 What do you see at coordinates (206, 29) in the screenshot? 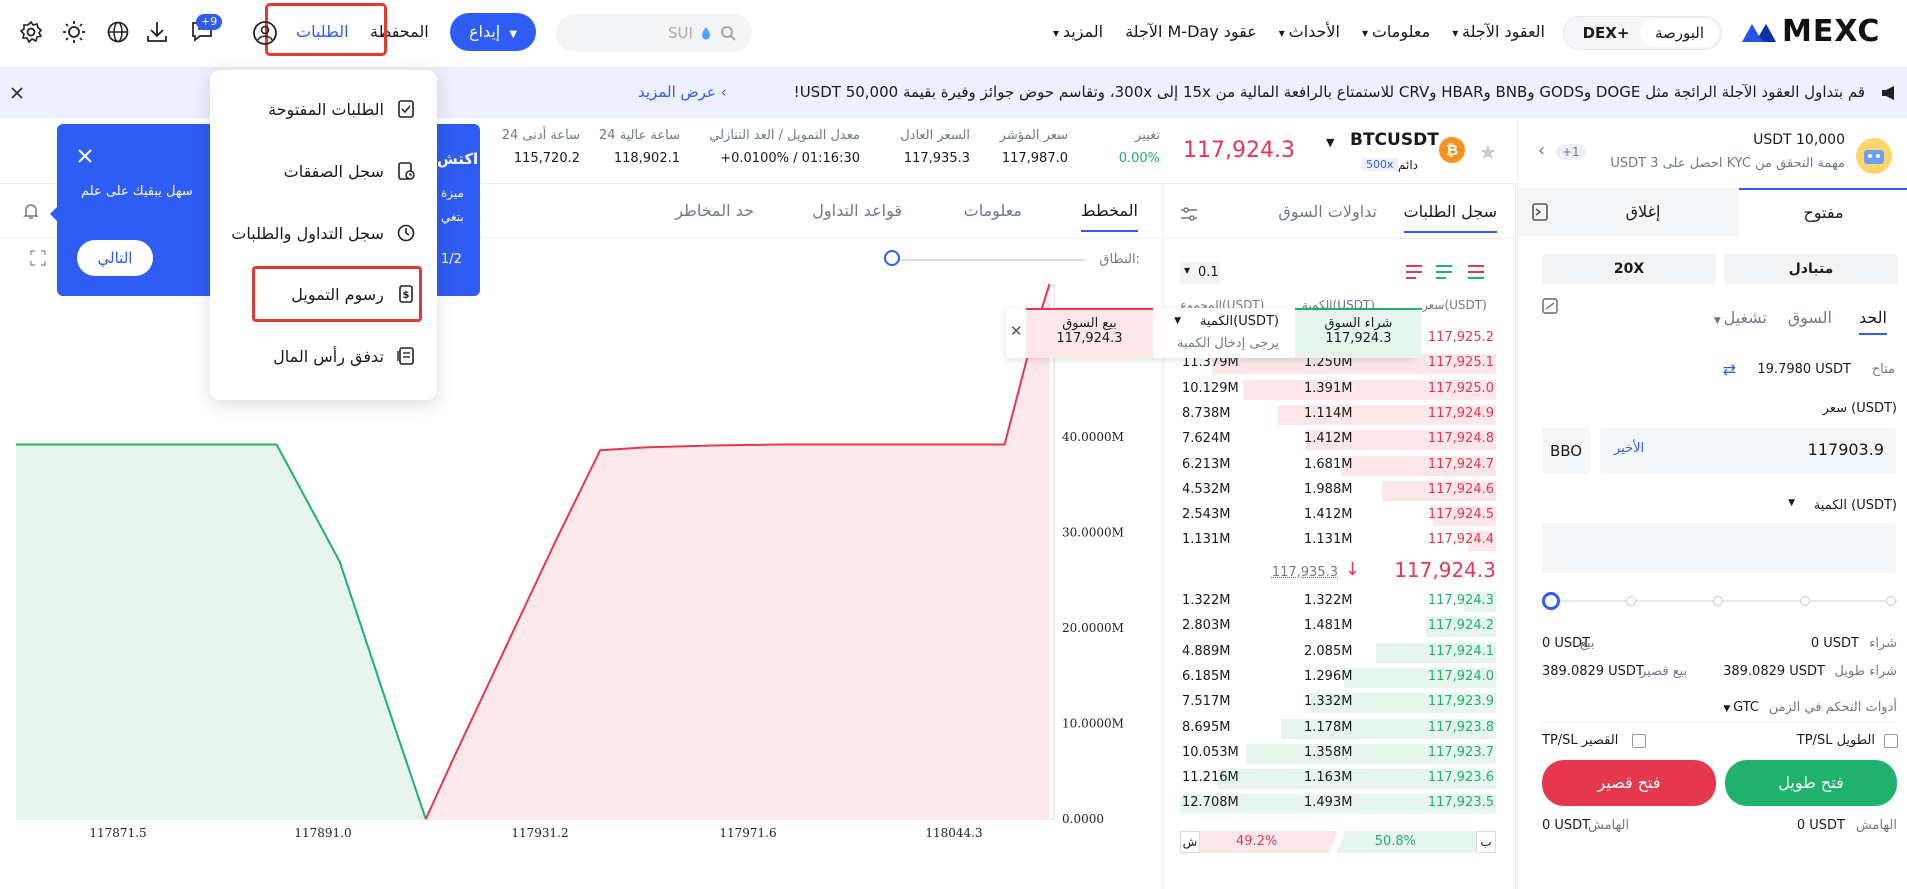
I see `messages-button: +9` at bounding box center [206, 29].